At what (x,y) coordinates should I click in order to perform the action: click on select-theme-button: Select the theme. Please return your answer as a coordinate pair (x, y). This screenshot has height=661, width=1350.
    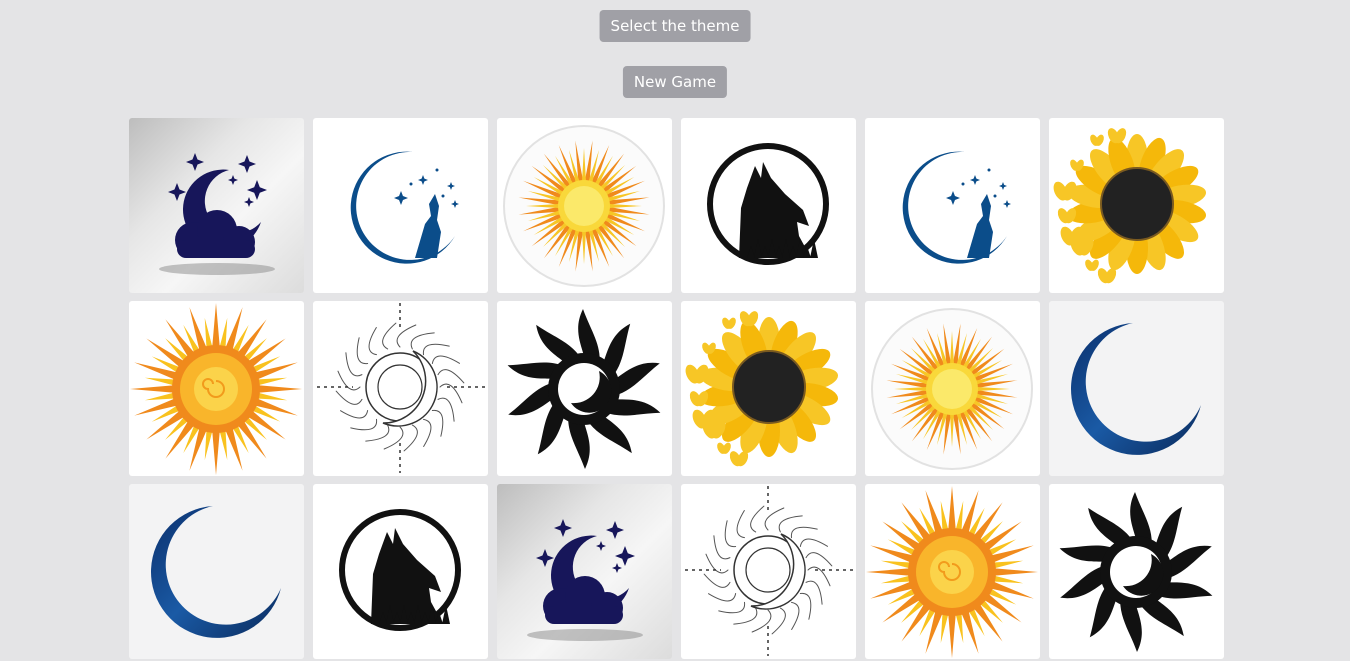
    Looking at the image, I should click on (675, 26).